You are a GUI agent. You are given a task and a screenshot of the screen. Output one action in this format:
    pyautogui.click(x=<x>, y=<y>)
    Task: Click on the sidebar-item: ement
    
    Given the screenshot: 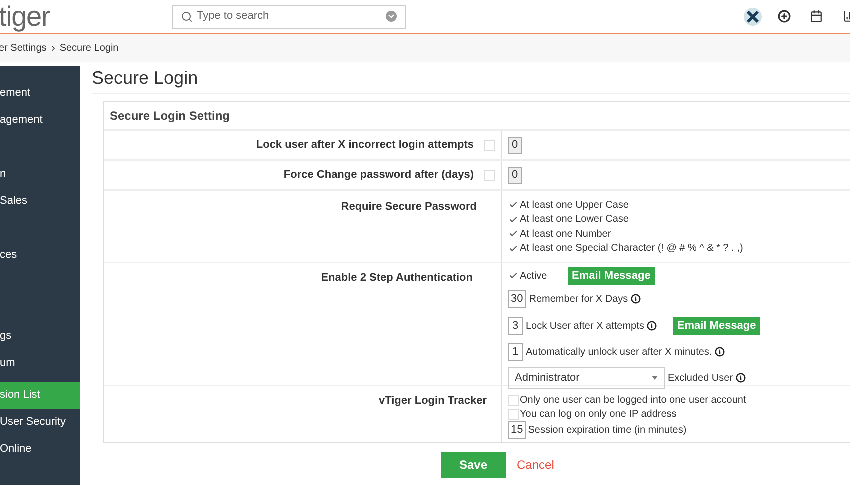 What is the action you would take?
    pyautogui.click(x=40, y=93)
    